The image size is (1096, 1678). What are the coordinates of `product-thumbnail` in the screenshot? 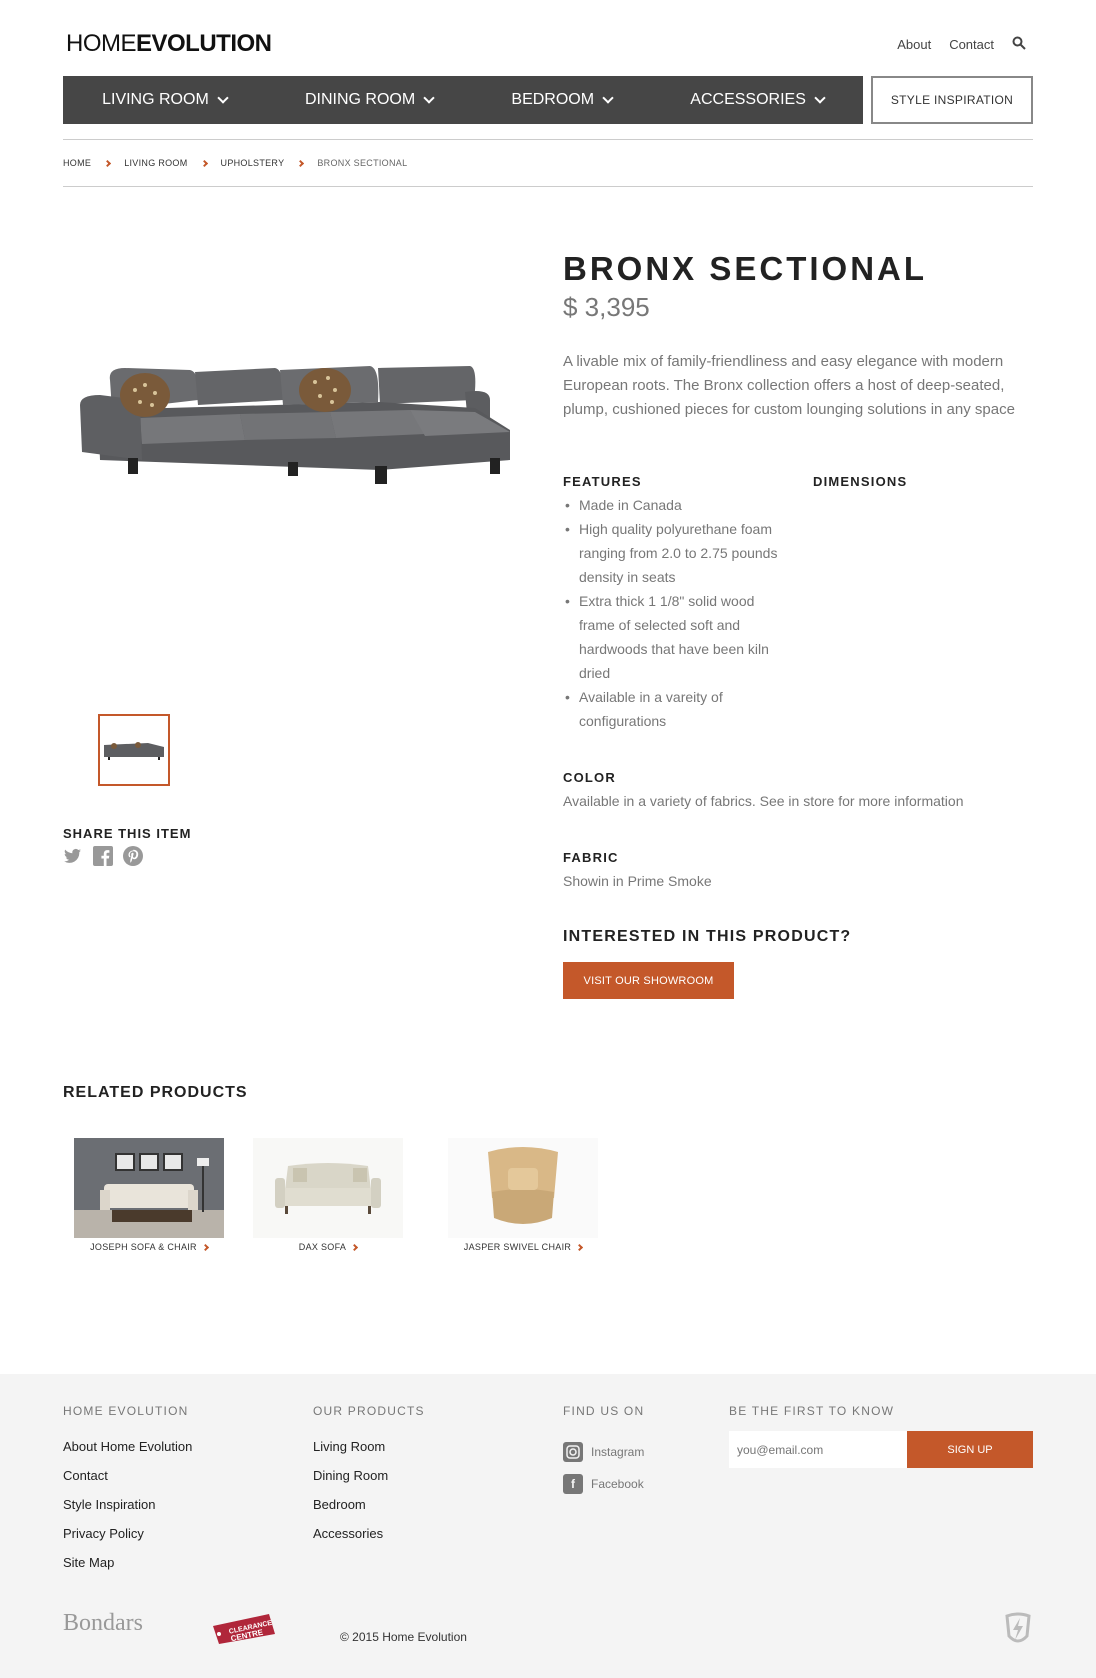 It's located at (134, 750).